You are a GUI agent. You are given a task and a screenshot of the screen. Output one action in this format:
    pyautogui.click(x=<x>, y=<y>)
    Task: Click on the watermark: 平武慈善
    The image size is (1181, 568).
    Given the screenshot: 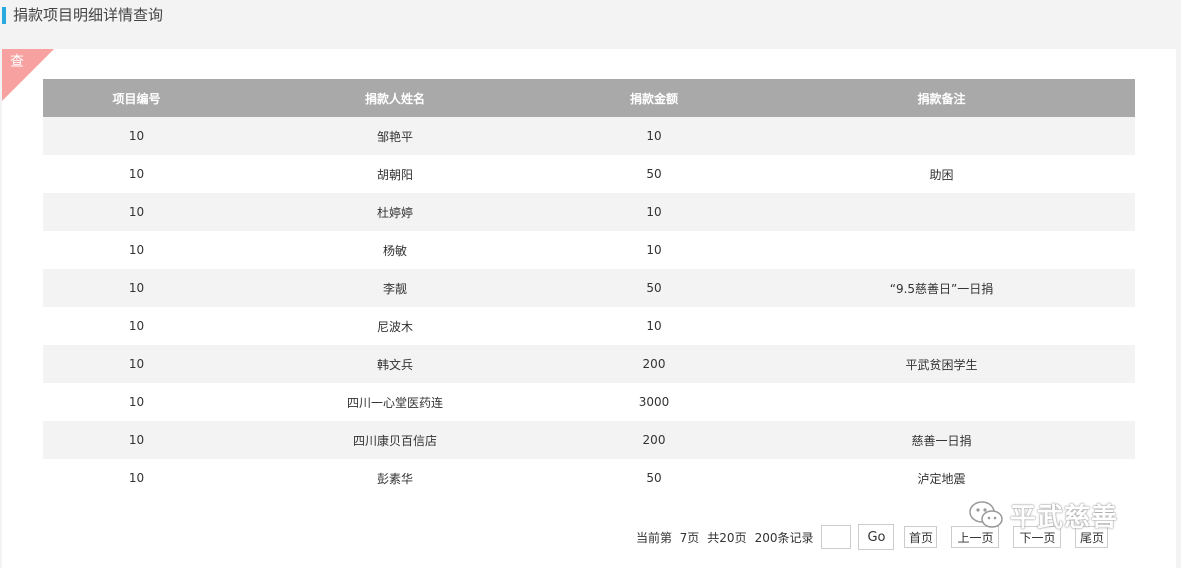 What is the action you would take?
    pyautogui.click(x=1043, y=515)
    